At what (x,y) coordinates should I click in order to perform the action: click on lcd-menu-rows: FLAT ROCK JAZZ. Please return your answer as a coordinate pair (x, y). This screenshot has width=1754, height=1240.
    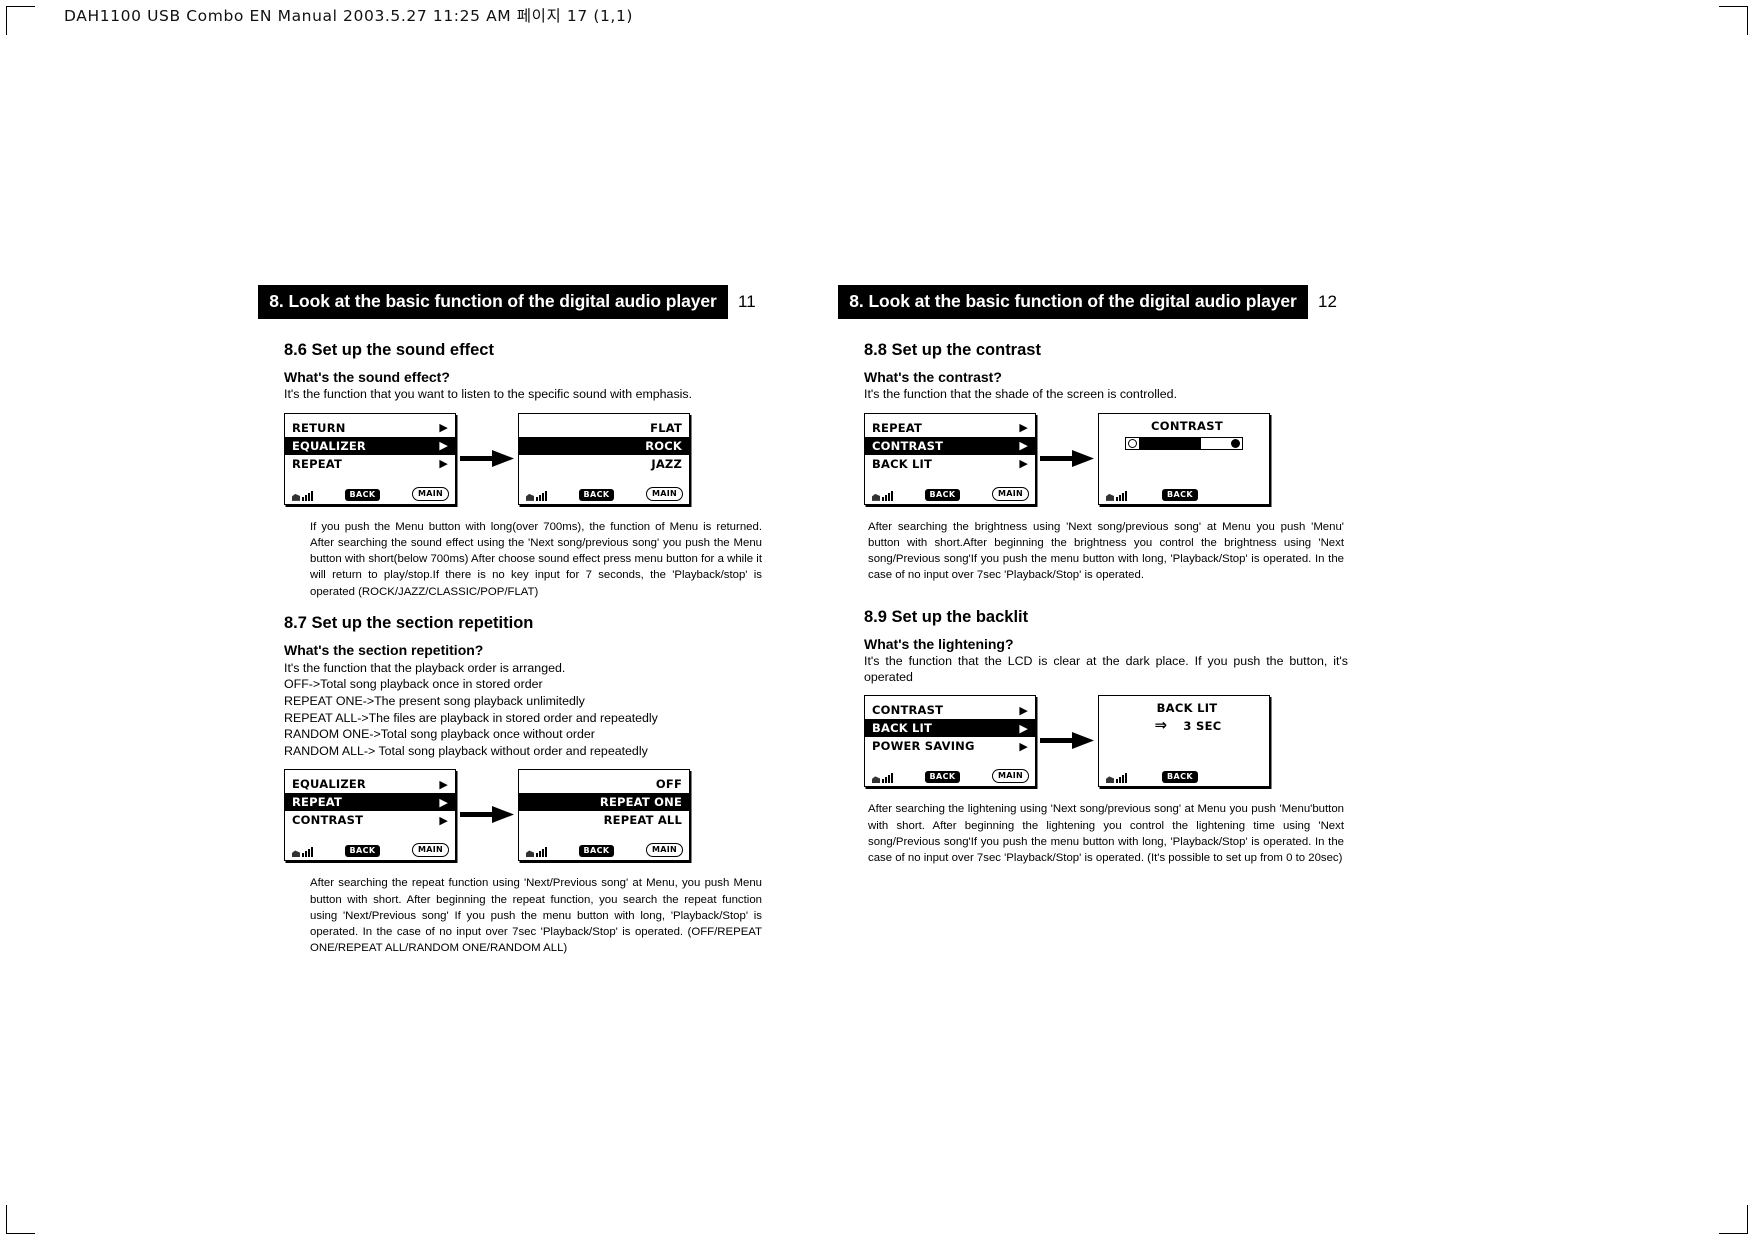
    Looking at the image, I should click on (604, 446).